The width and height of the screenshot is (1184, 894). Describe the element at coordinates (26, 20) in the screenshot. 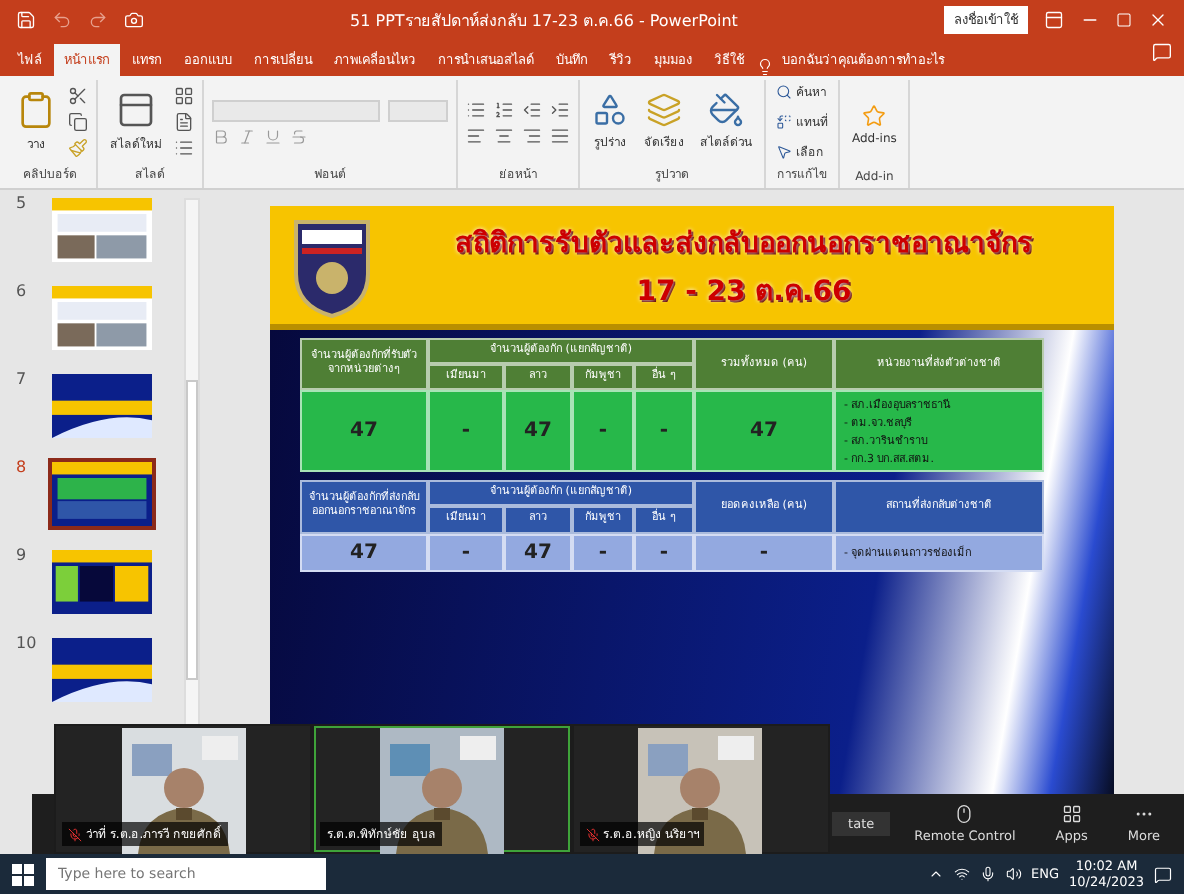

I see `save-icon` at that location.